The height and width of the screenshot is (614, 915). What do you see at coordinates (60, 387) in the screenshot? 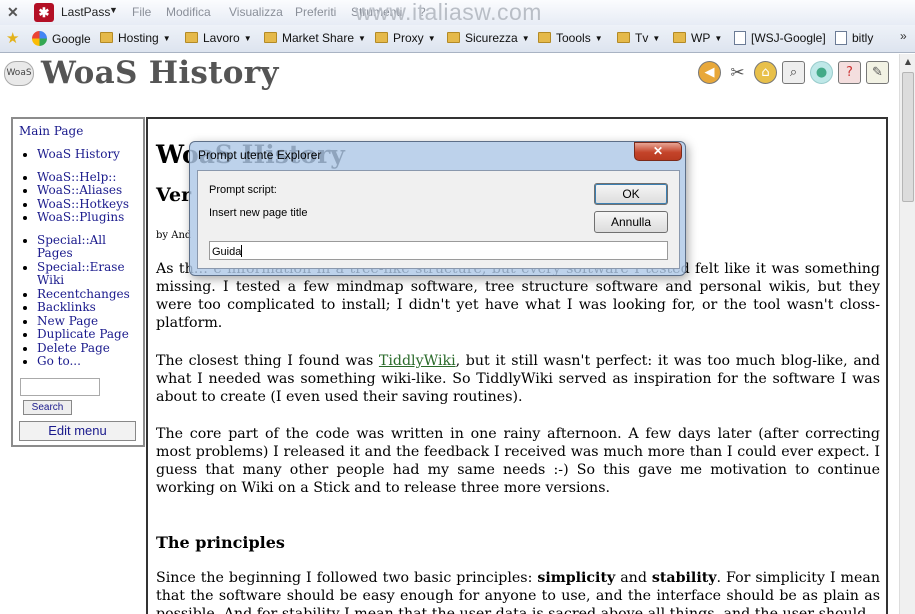
I see `search-input` at bounding box center [60, 387].